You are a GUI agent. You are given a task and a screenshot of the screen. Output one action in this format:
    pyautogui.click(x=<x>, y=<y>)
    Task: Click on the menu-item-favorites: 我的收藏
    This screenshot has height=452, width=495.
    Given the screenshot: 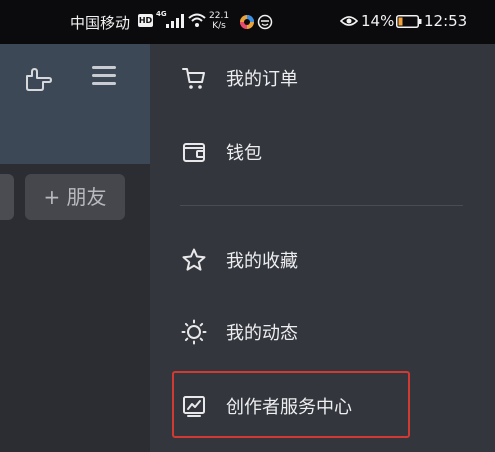 What is the action you would take?
    pyautogui.click(x=239, y=260)
    